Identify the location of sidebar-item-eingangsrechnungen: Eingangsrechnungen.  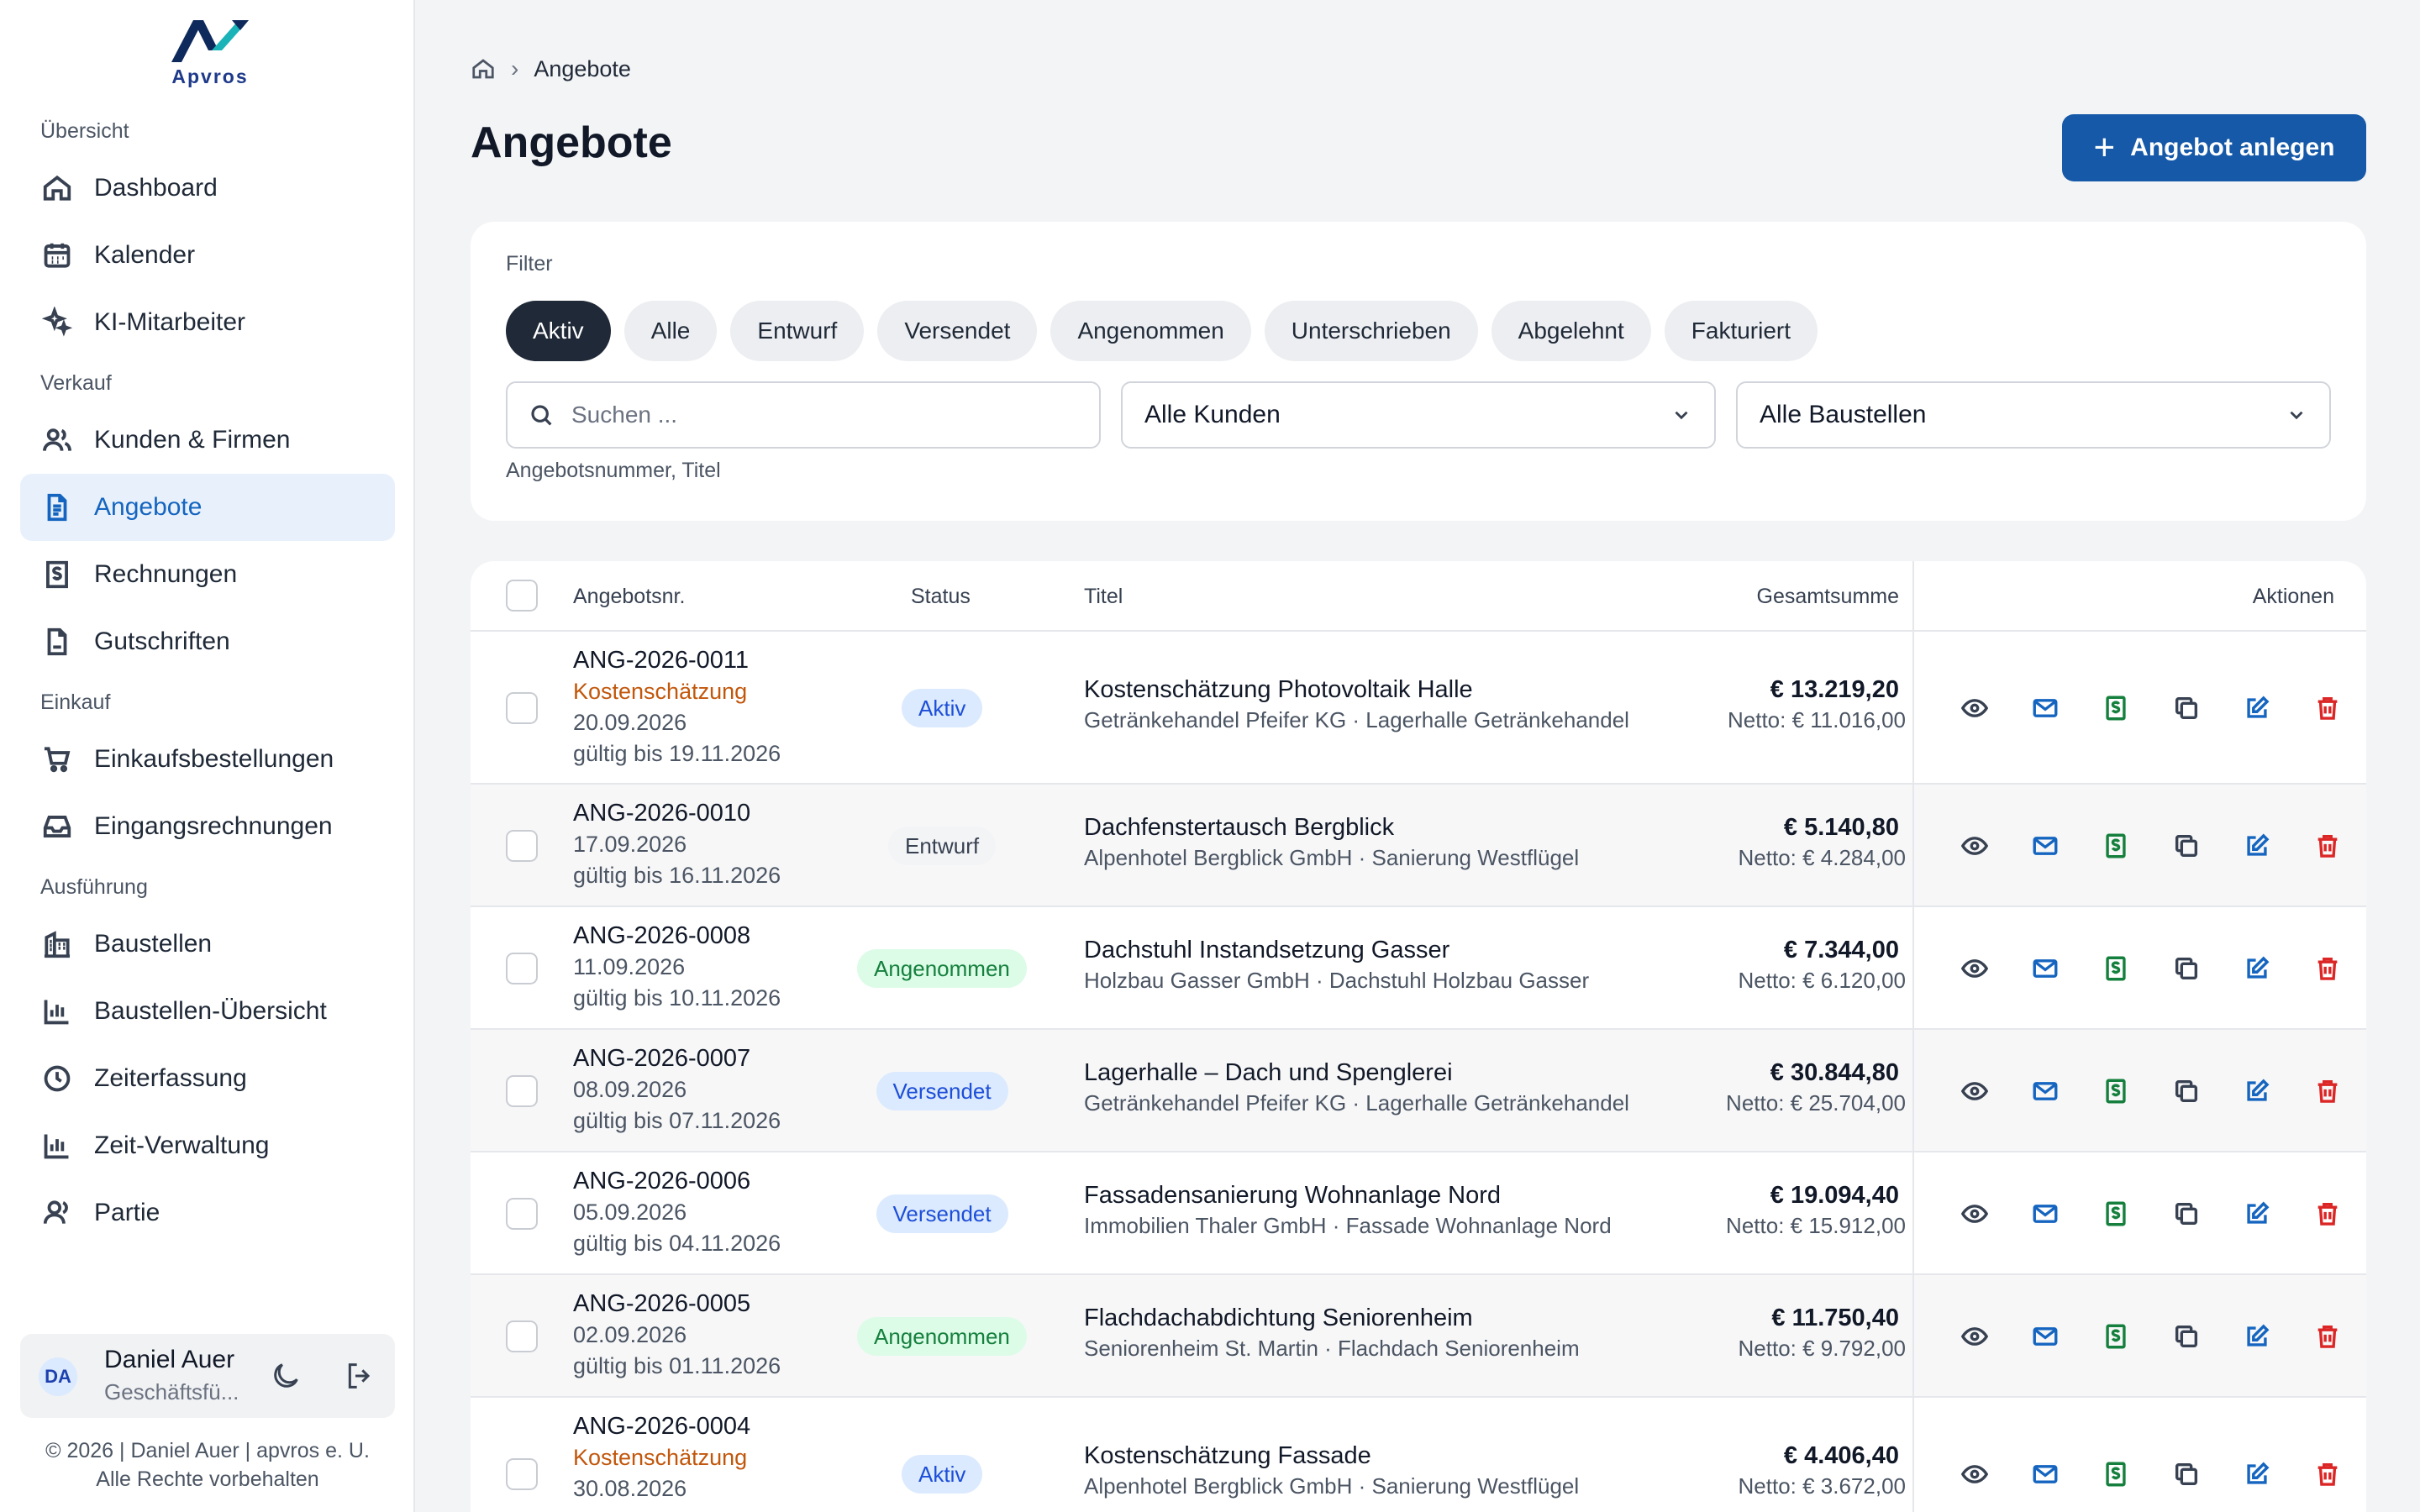
(207, 826).